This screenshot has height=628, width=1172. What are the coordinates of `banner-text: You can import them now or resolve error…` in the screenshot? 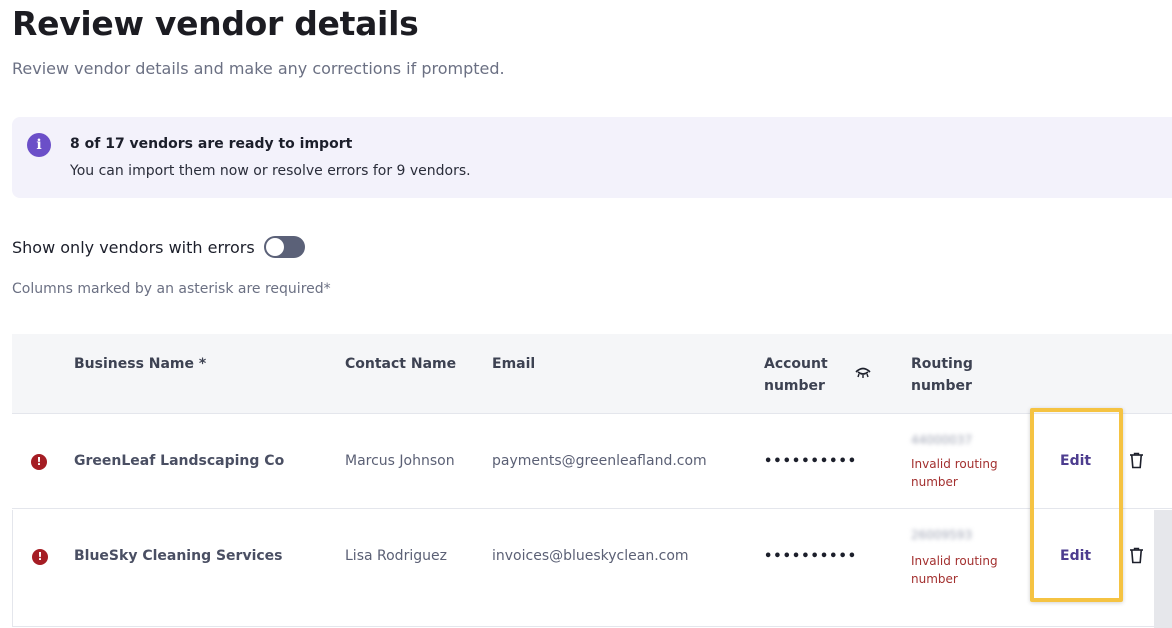 It's located at (270, 171).